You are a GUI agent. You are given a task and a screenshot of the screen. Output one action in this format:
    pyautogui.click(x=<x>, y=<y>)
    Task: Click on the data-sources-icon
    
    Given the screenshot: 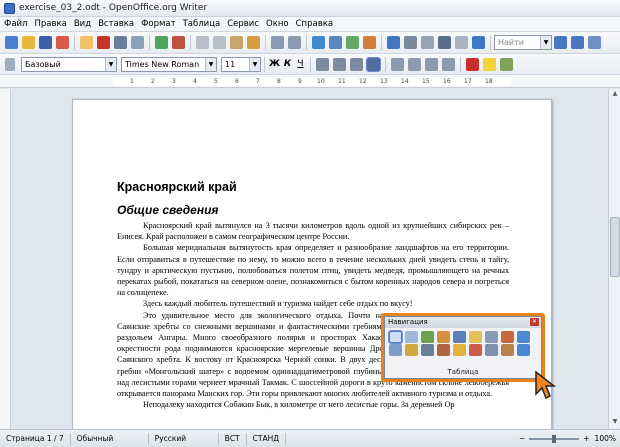 What is the action you would take?
    pyautogui.click(x=427, y=42)
    